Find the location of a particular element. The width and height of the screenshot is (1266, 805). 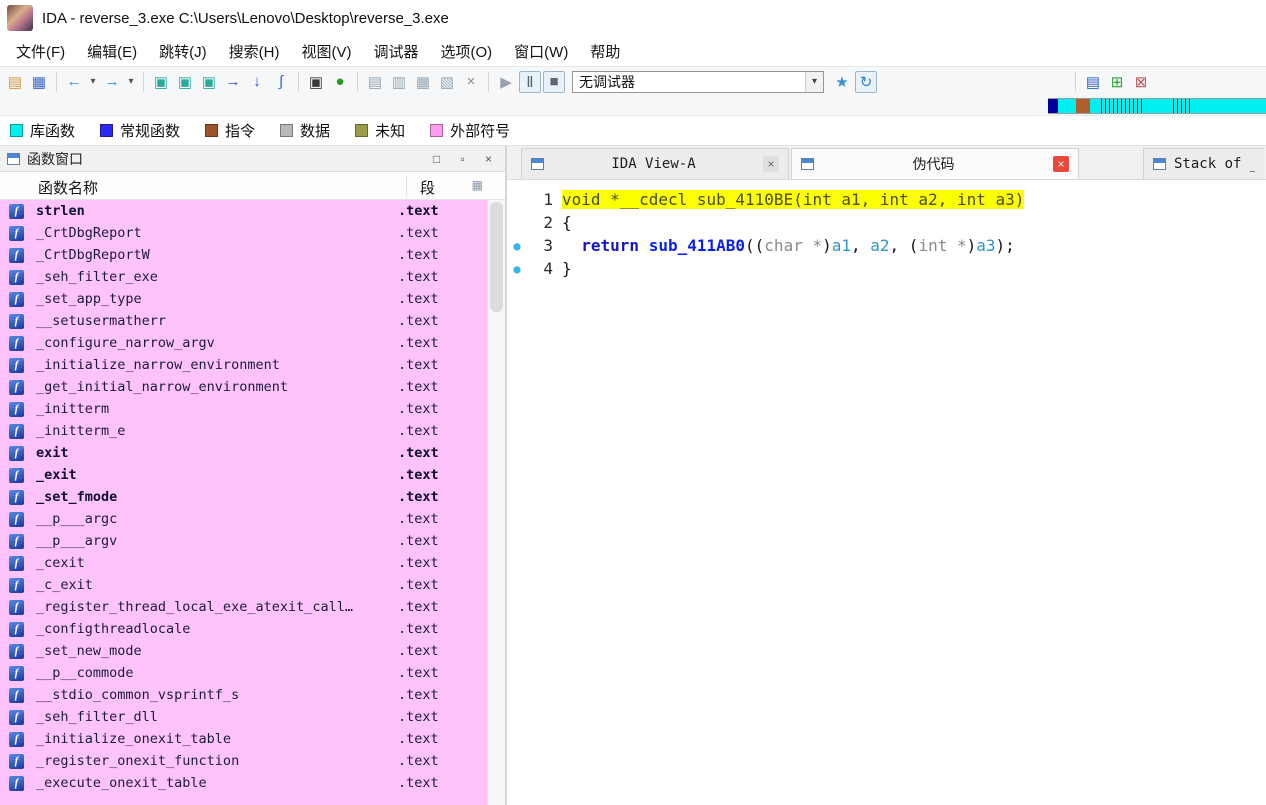

function-row: f _exit .text is located at coordinates (244, 475).